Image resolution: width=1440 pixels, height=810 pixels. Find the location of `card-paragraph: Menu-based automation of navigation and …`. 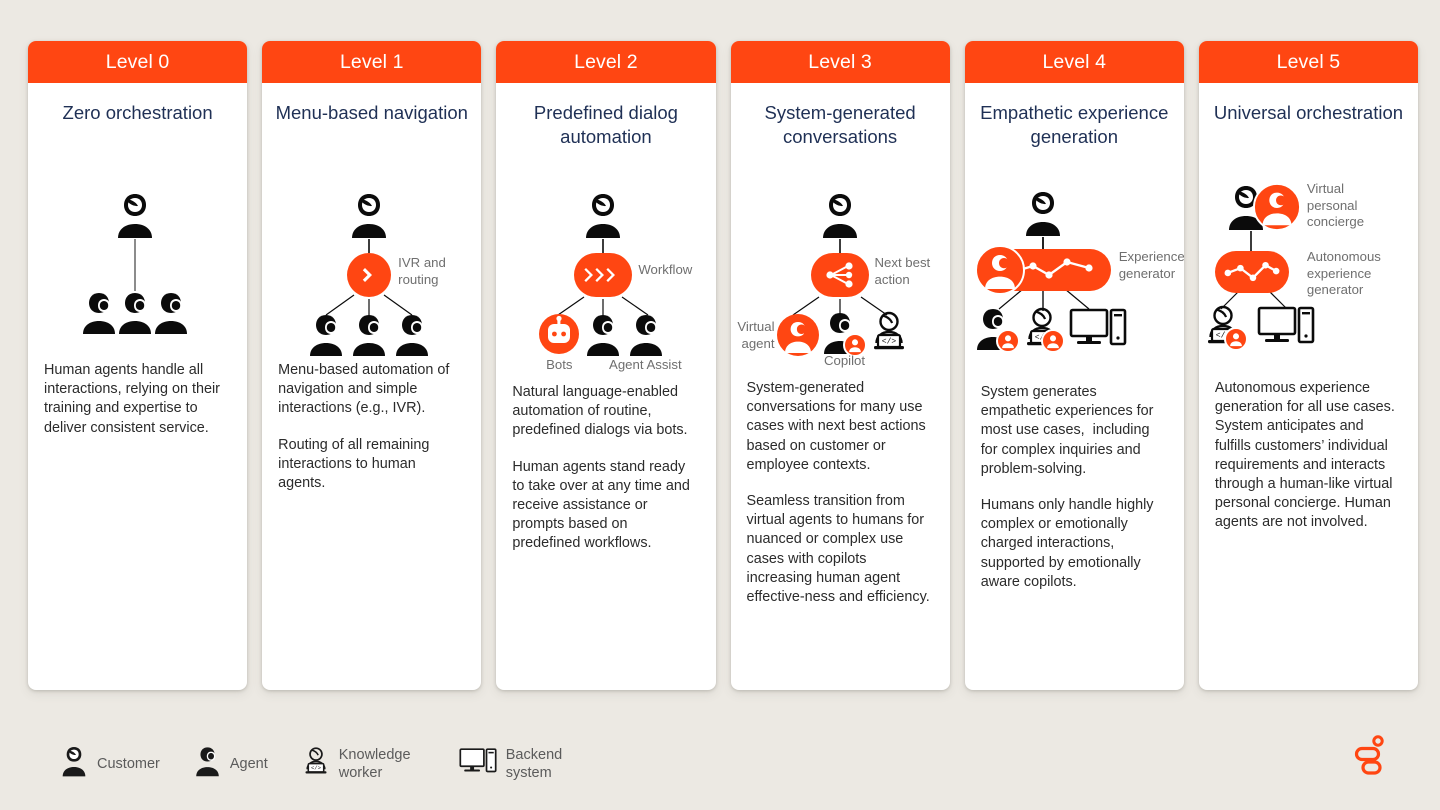

card-paragraph: Menu-based automation of navigation and … is located at coordinates (366, 389).